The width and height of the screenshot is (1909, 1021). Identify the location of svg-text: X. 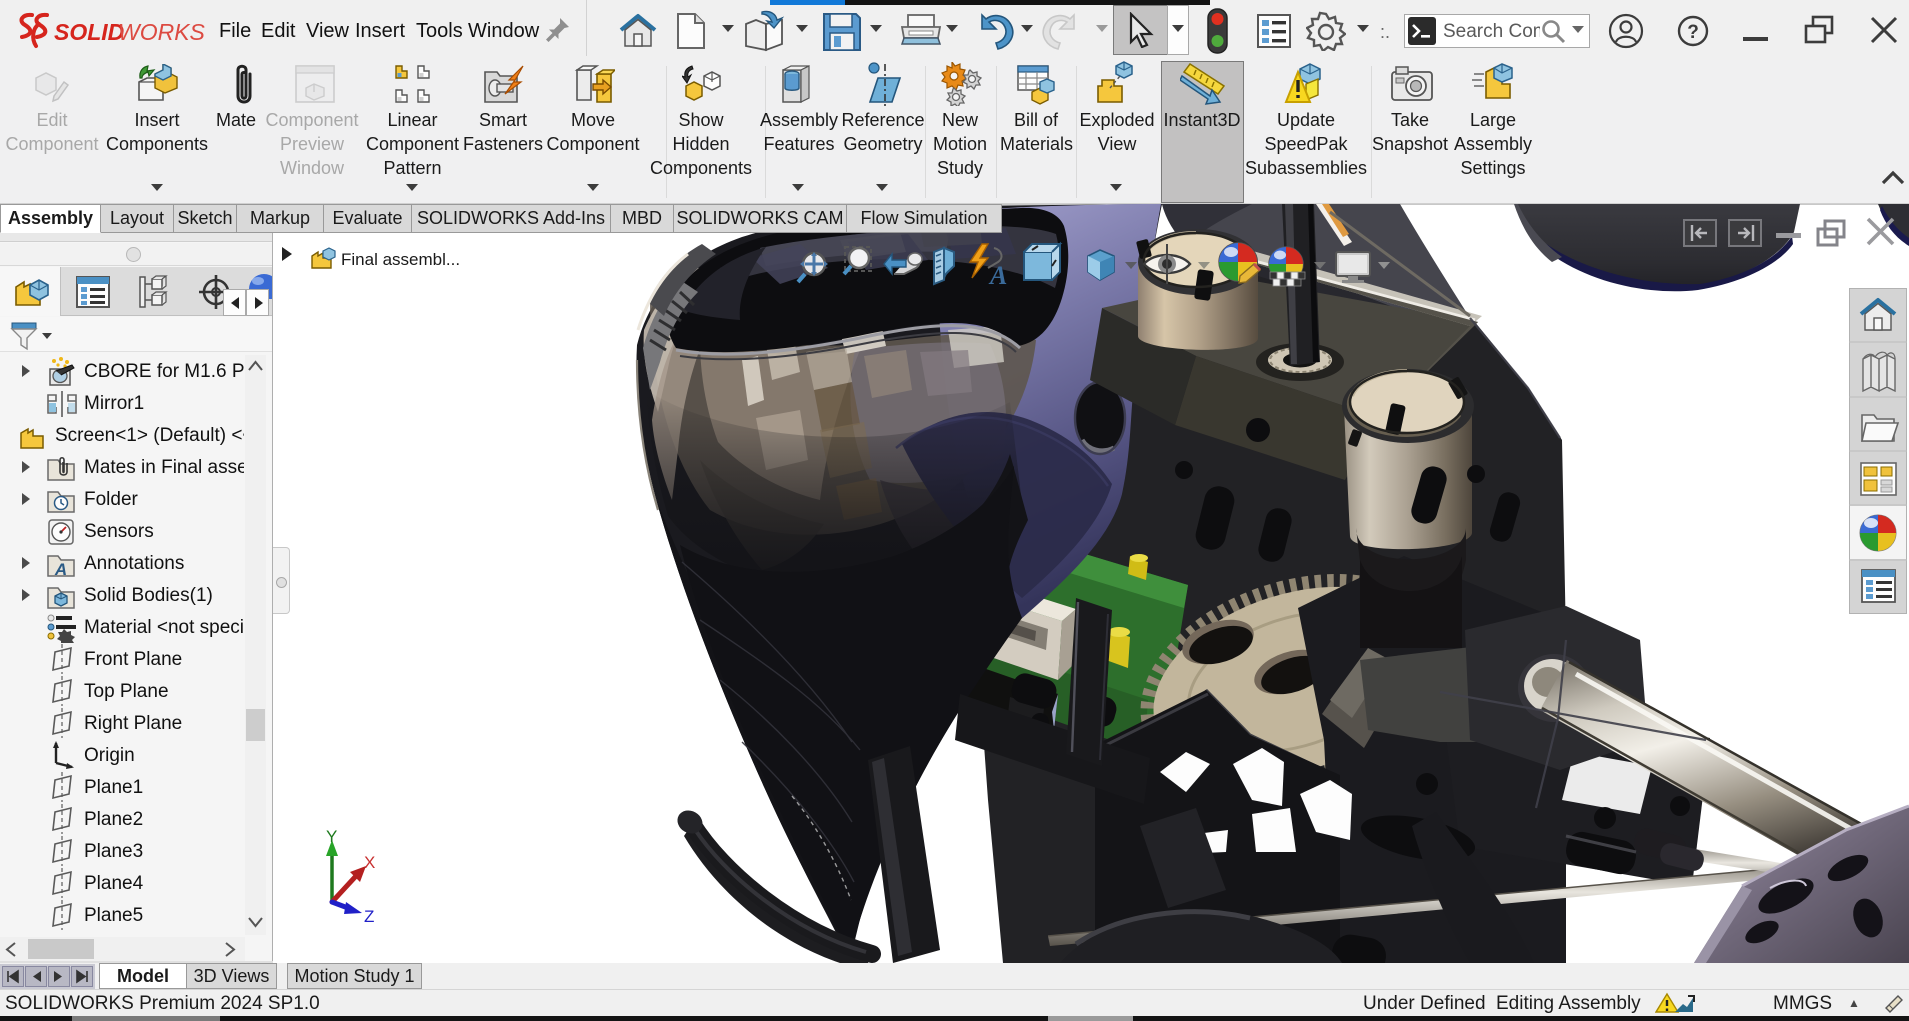
(369, 862).